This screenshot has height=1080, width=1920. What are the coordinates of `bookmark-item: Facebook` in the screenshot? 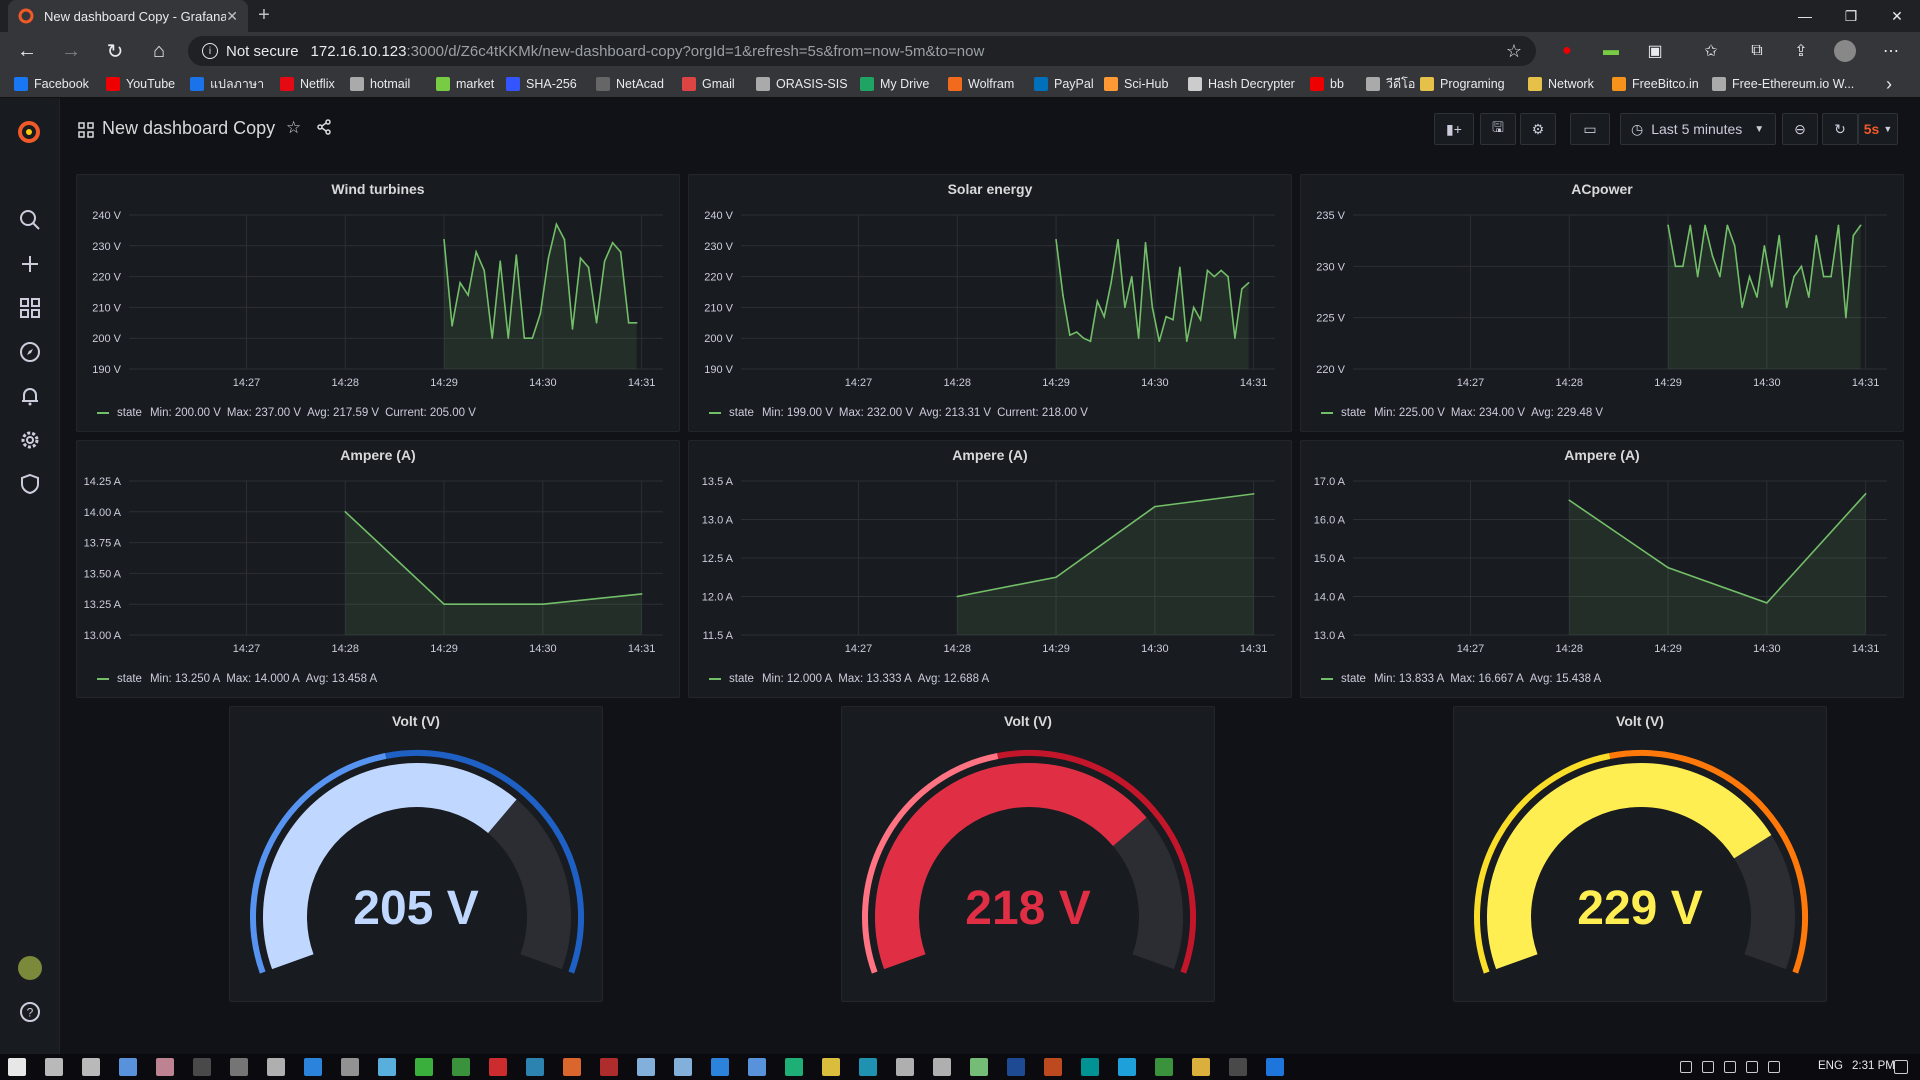 It's located at (51, 84).